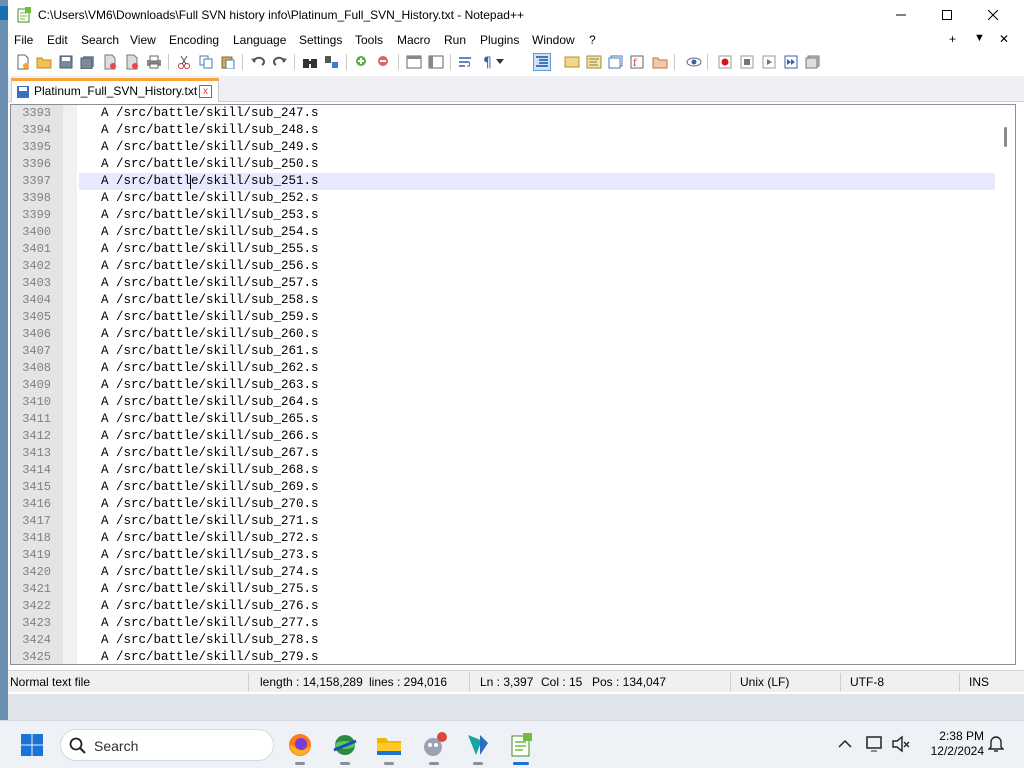 This screenshot has width=1024, height=768. What do you see at coordinates (594, 62) in the screenshot?
I see `document-map-icon` at bounding box center [594, 62].